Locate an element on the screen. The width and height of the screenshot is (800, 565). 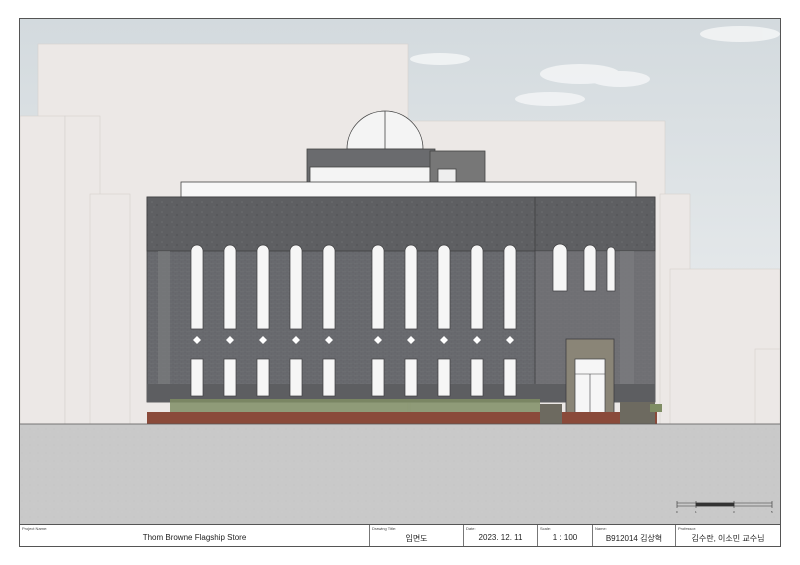
scale-label: Scale: is located at coordinates (546, 528).